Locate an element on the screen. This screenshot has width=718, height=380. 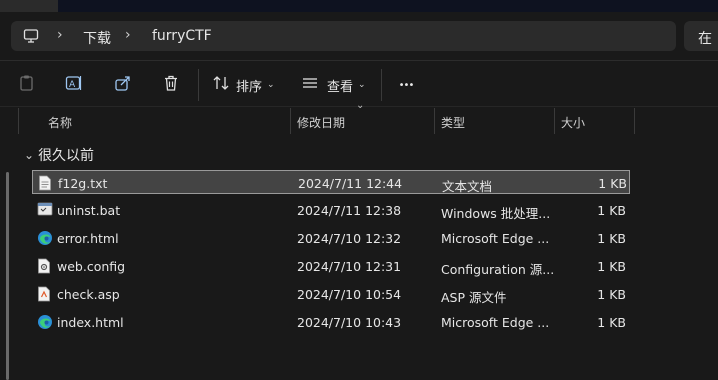
delete-button is located at coordinates (171, 85).